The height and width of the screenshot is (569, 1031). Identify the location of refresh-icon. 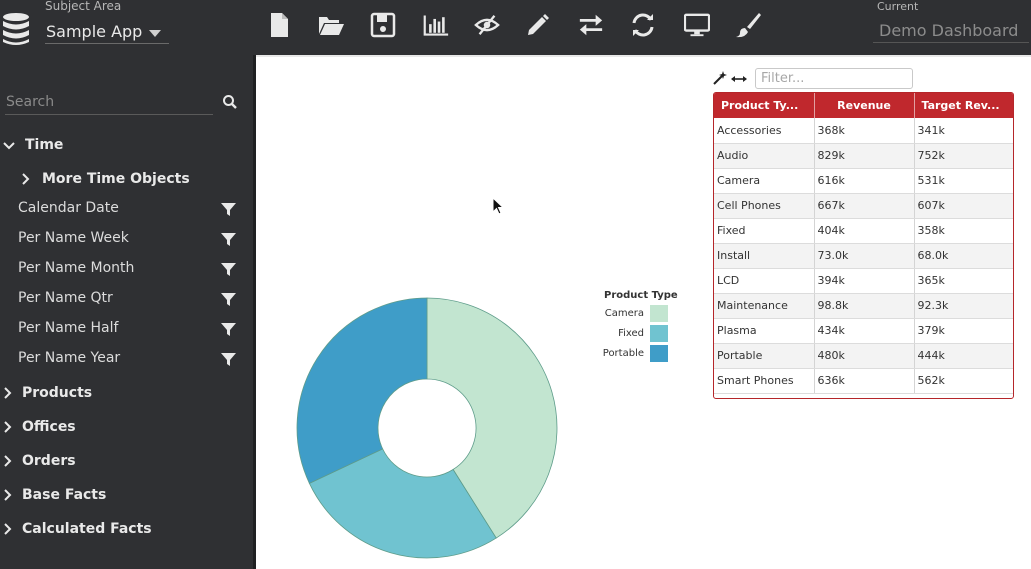
(643, 25).